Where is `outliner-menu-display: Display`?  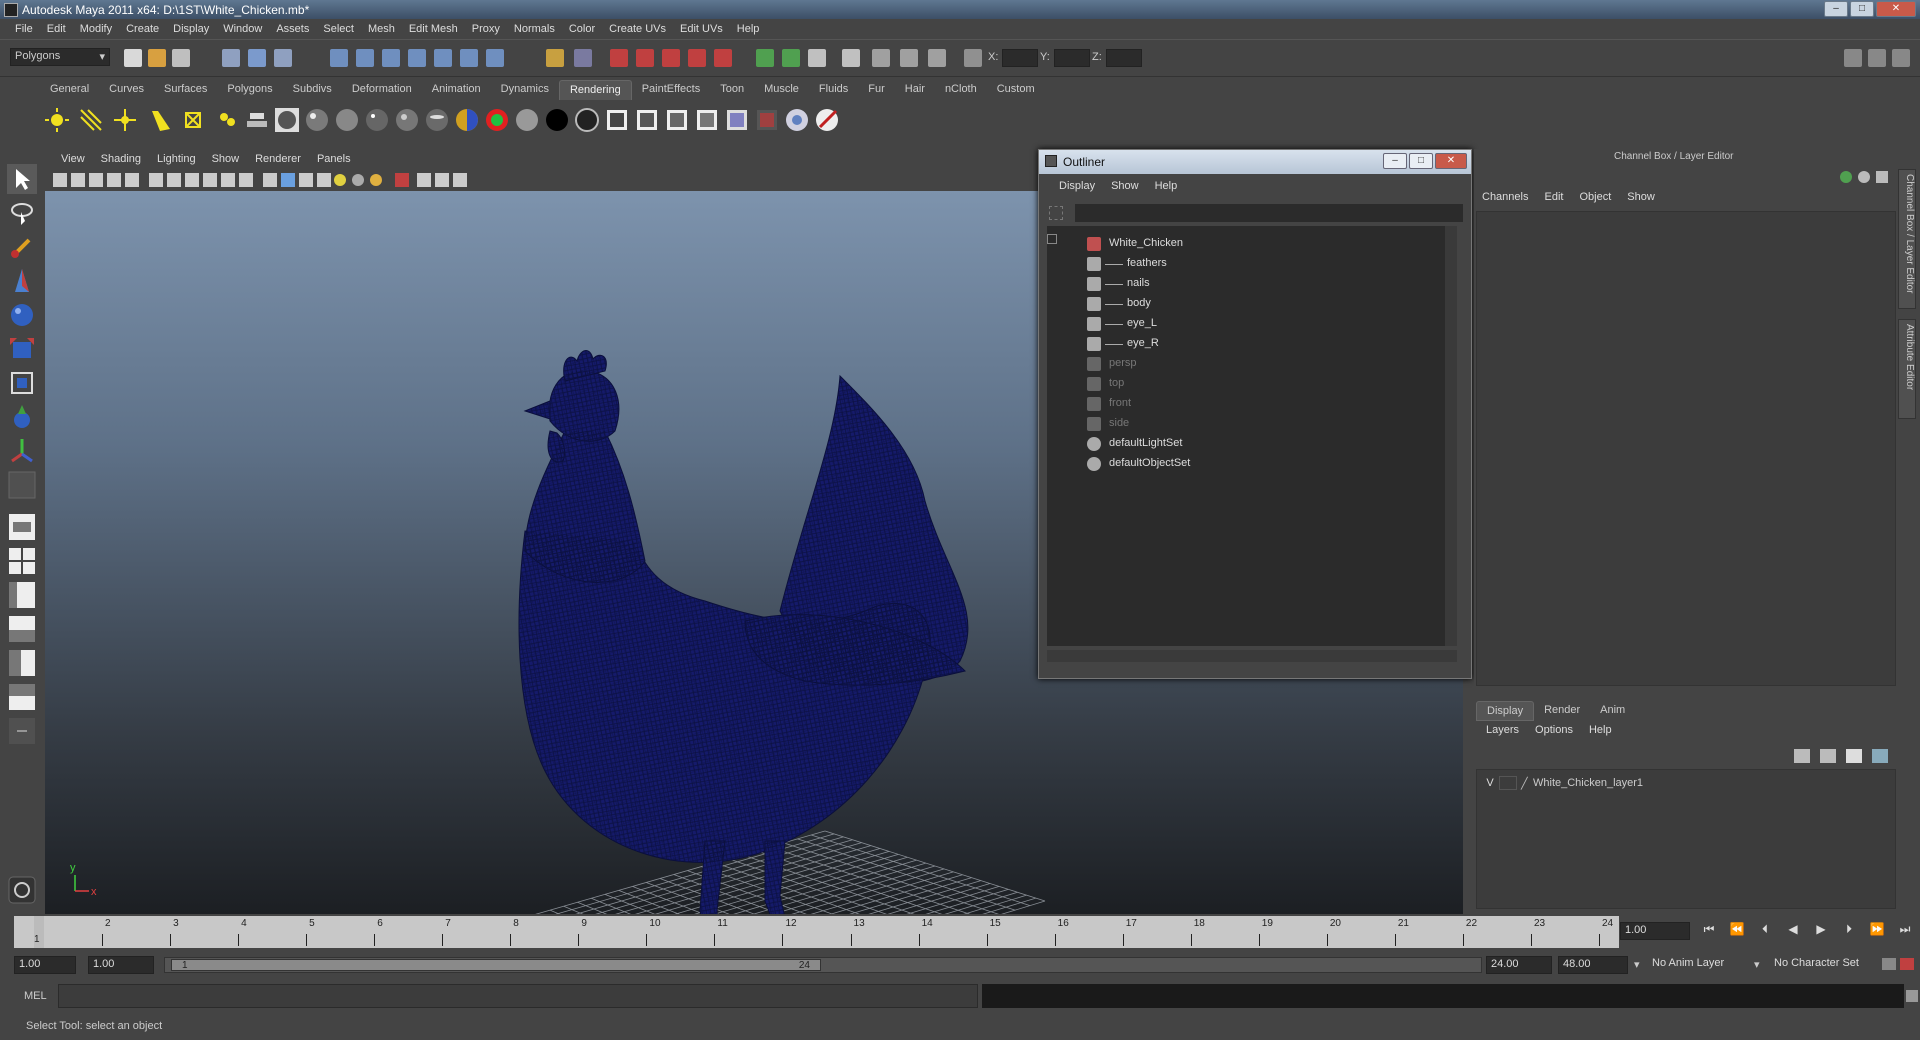
outliner-menu-display: Display is located at coordinates (1077, 186).